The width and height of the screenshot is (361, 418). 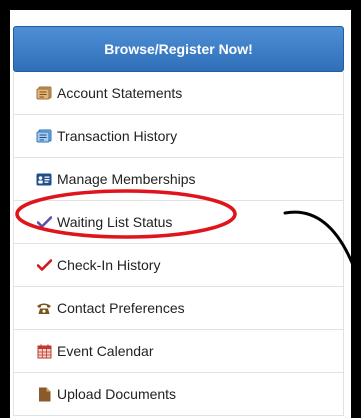 What do you see at coordinates (117, 136) in the screenshot?
I see `menu-item-label: Transaction History` at bounding box center [117, 136].